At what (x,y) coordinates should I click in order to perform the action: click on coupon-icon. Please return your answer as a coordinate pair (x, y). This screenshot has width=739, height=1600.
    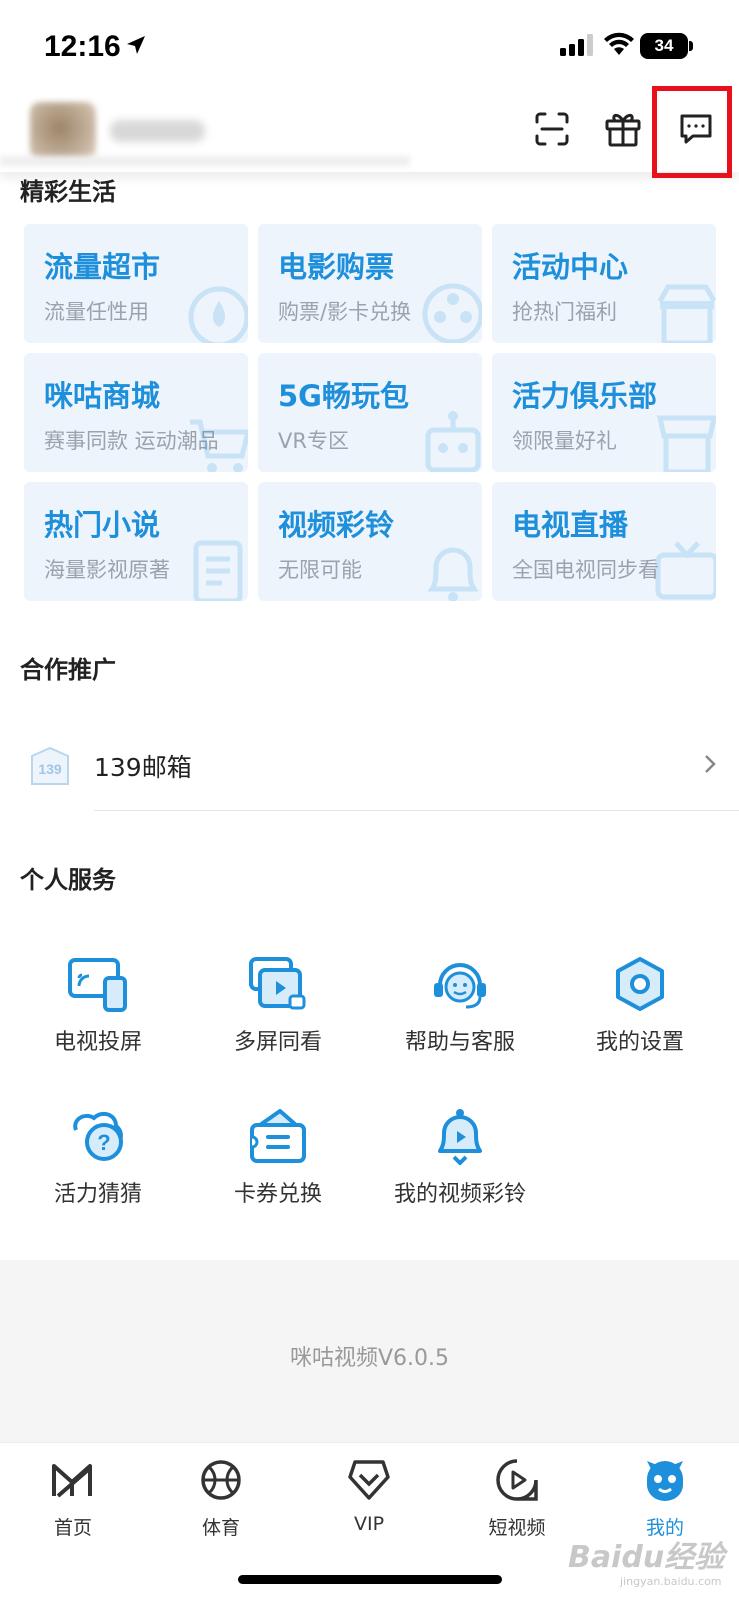
    Looking at the image, I should click on (278, 1136).